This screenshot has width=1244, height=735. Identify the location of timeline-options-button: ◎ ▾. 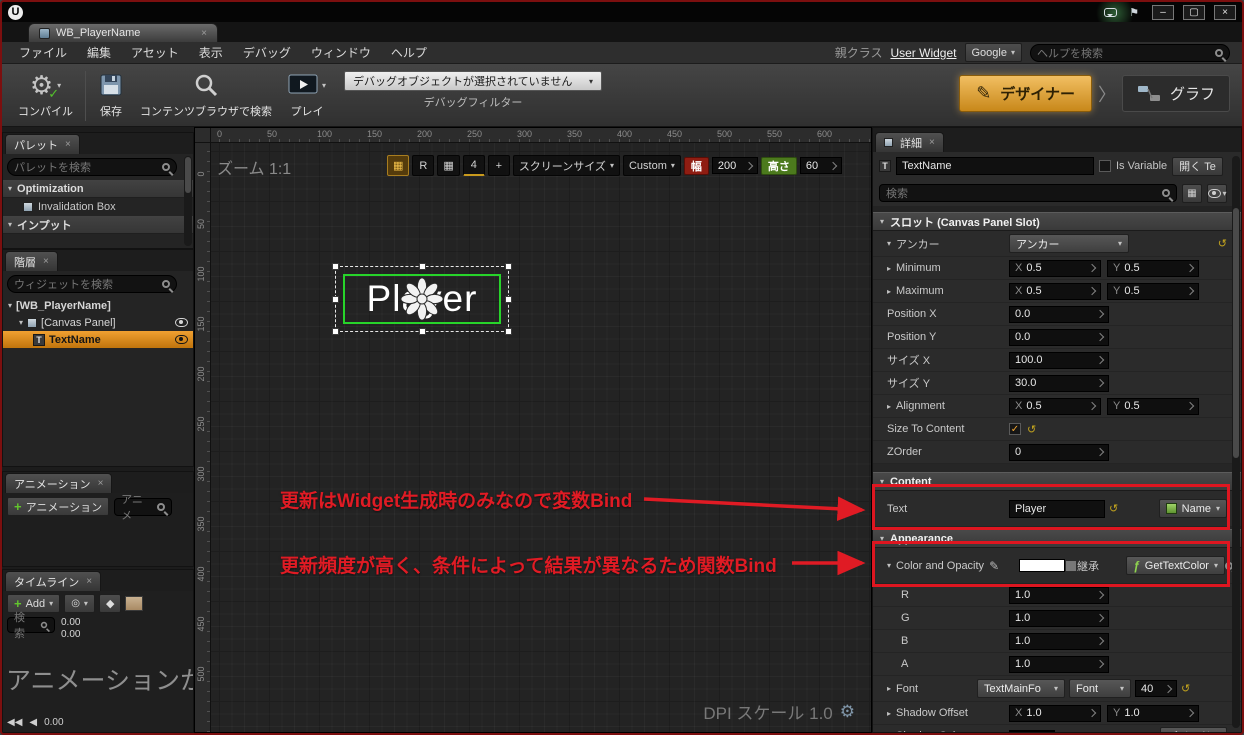
(79, 603).